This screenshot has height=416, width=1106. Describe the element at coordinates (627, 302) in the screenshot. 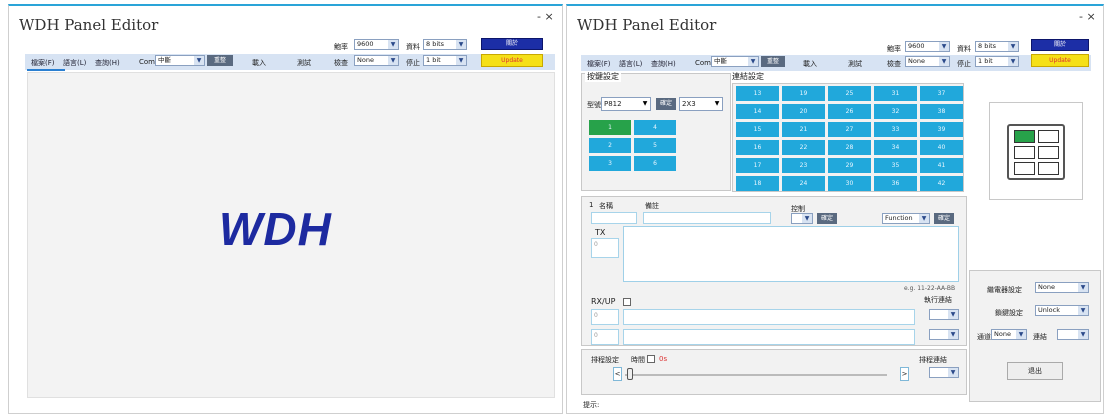

I see `rxup-checkbox` at that location.